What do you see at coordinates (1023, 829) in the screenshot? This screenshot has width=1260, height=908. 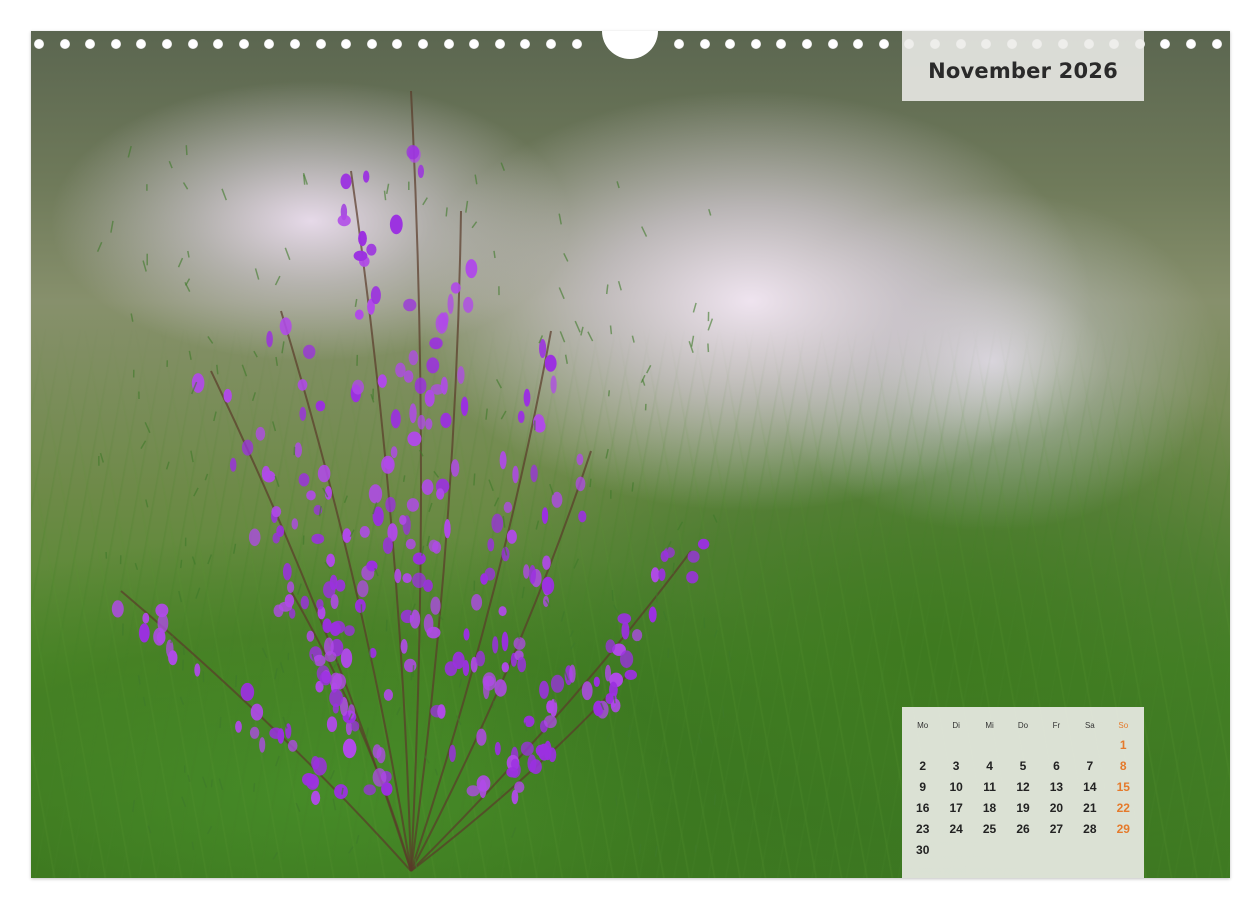 I see `calendar-day: 26` at bounding box center [1023, 829].